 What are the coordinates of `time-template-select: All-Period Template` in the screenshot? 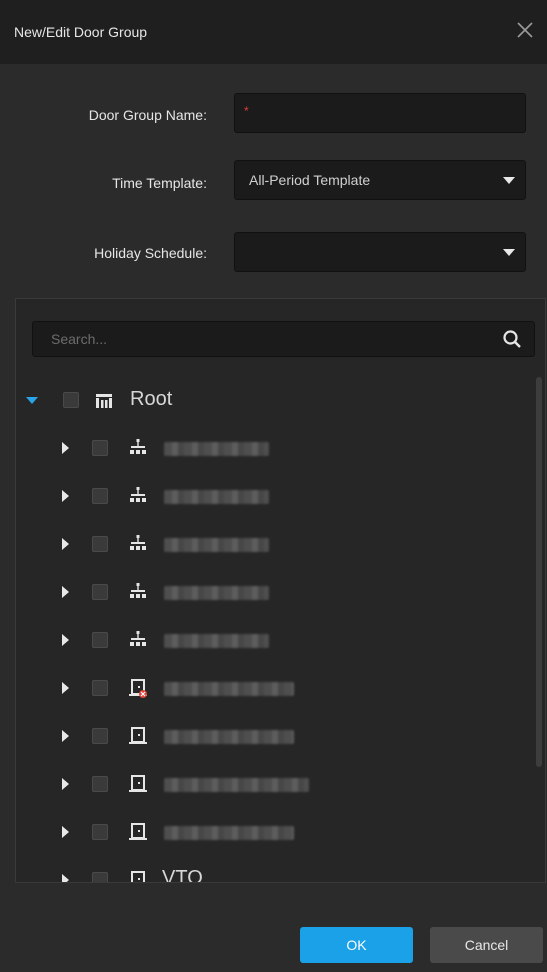 It's located at (380, 180).